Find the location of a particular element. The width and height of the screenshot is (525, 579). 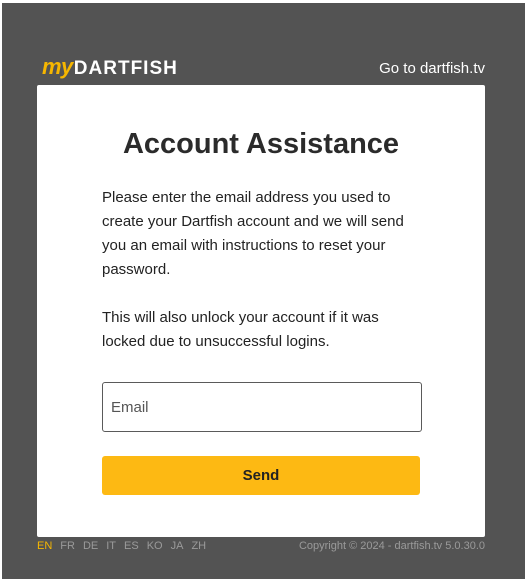

send-button: Send is located at coordinates (261, 475).